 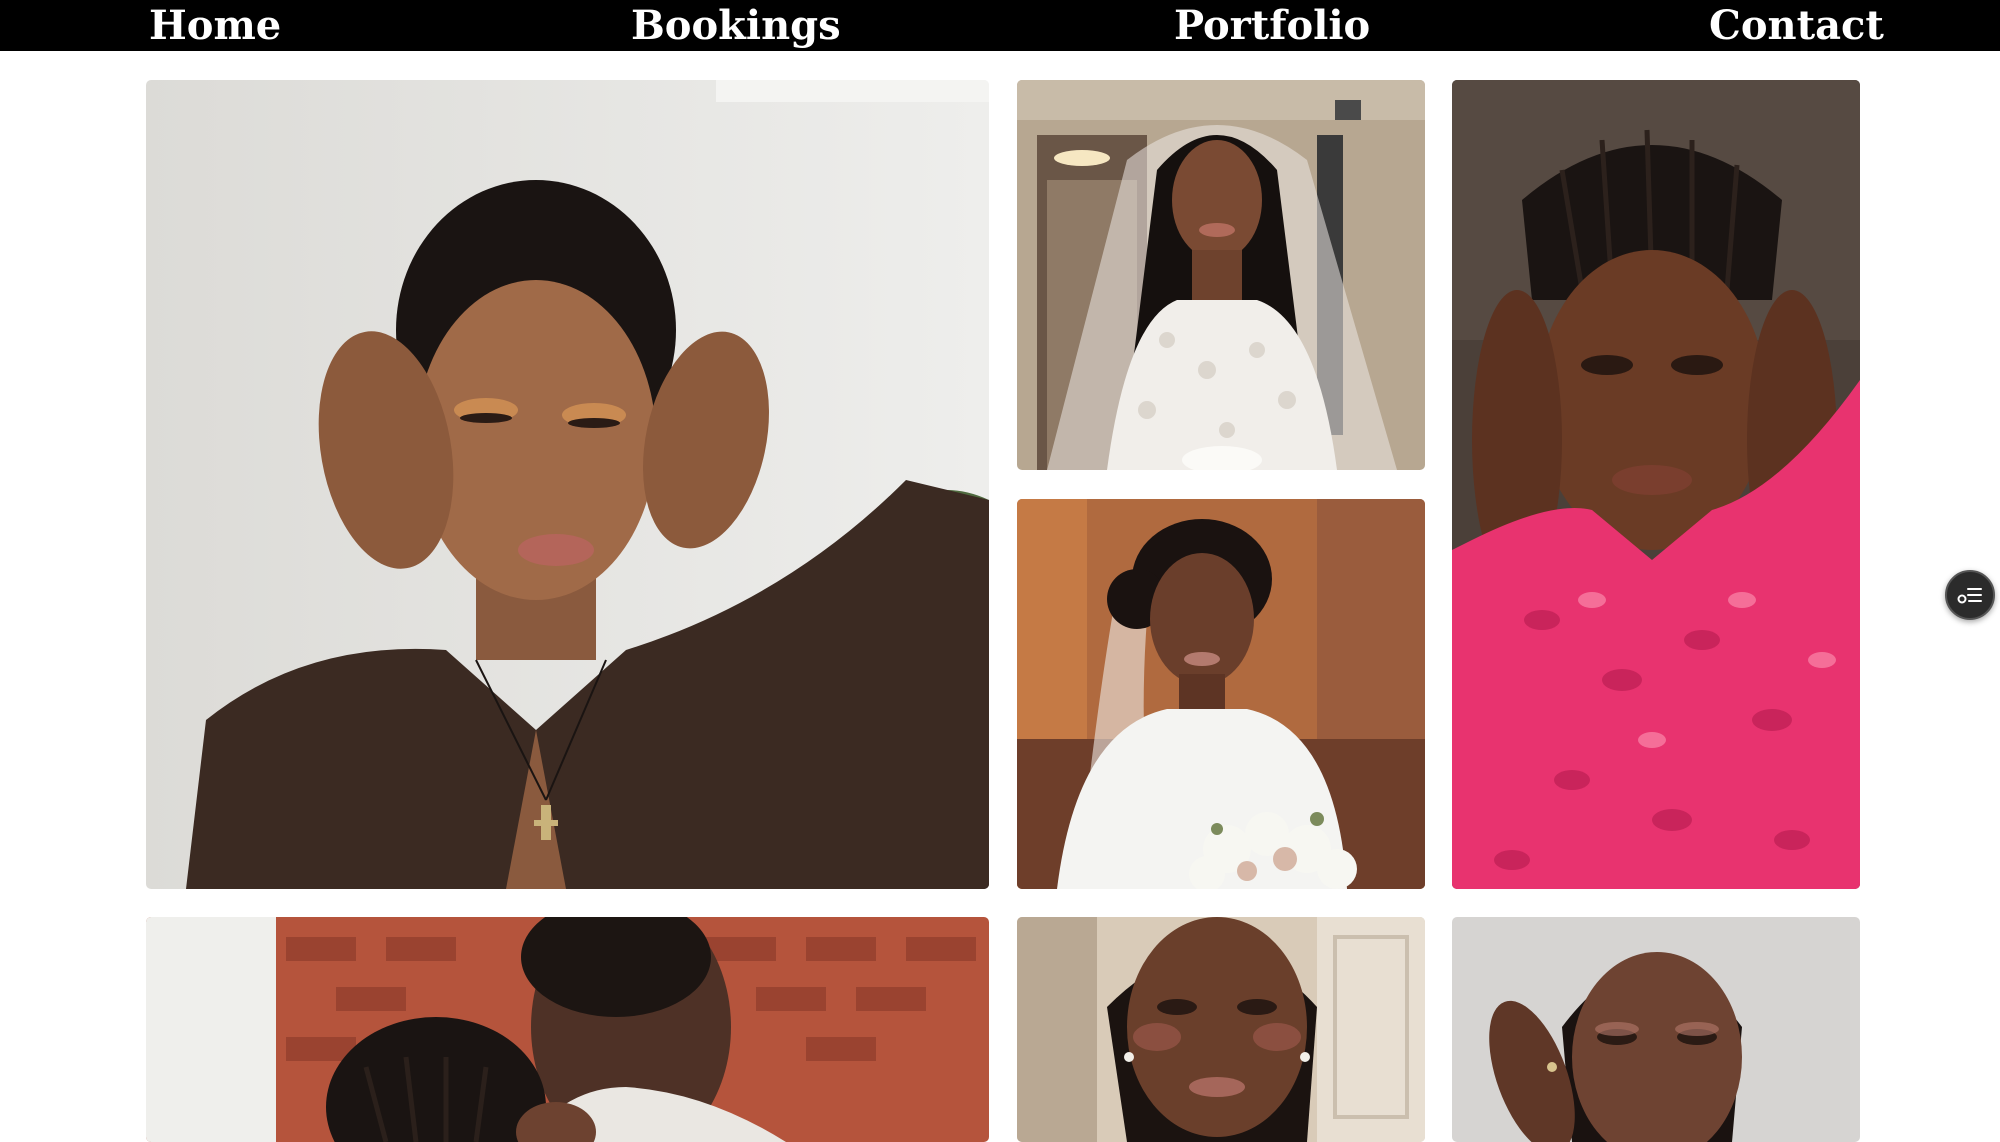 I want to click on gallery-photo-bride-cream-door, so click(x=1221, y=1029).